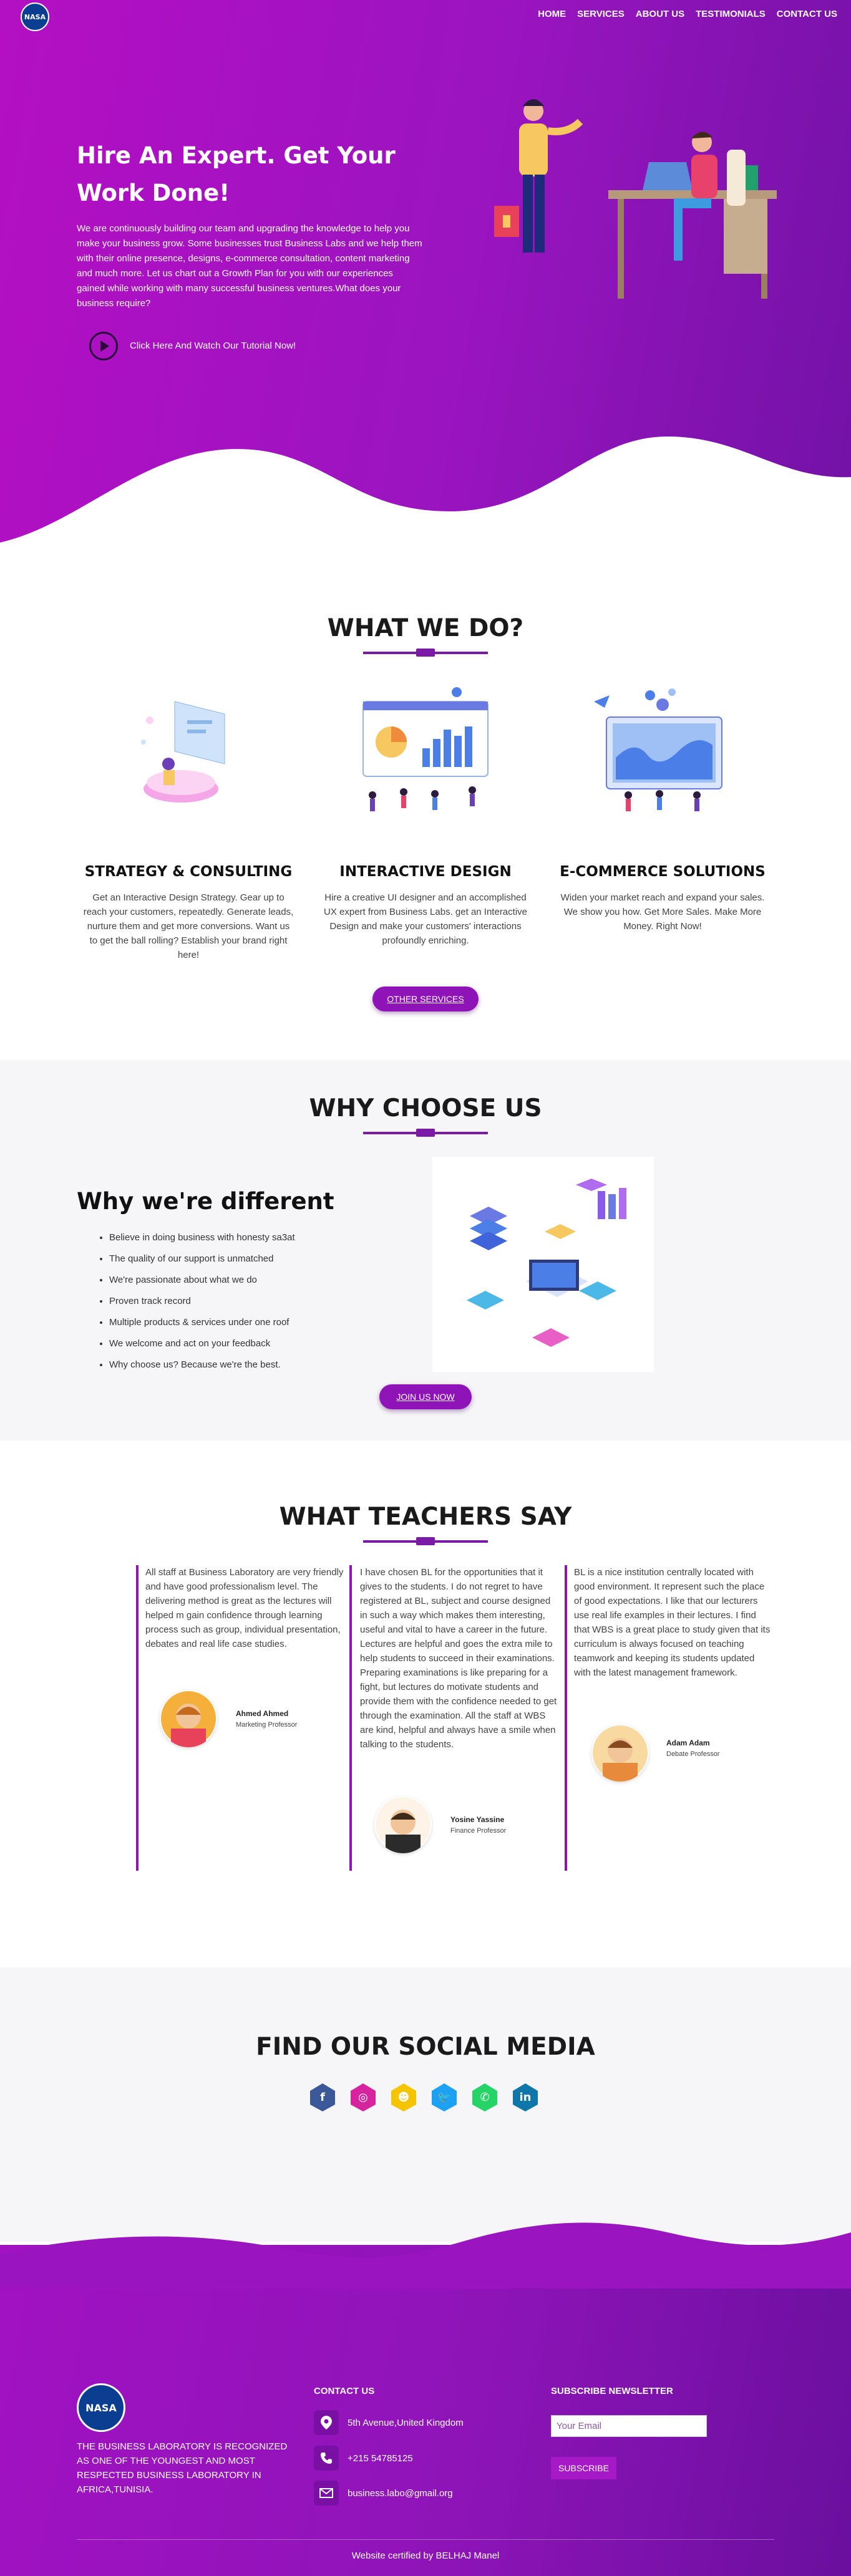  What do you see at coordinates (425, 1396) in the screenshot?
I see `join-us-button: JOIN US NOW` at bounding box center [425, 1396].